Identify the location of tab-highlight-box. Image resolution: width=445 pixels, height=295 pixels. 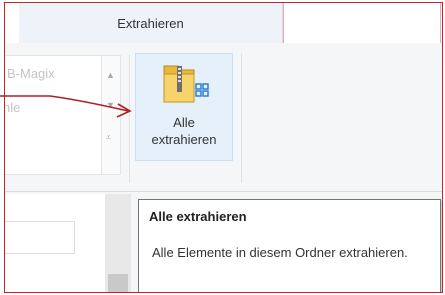
(362, 23).